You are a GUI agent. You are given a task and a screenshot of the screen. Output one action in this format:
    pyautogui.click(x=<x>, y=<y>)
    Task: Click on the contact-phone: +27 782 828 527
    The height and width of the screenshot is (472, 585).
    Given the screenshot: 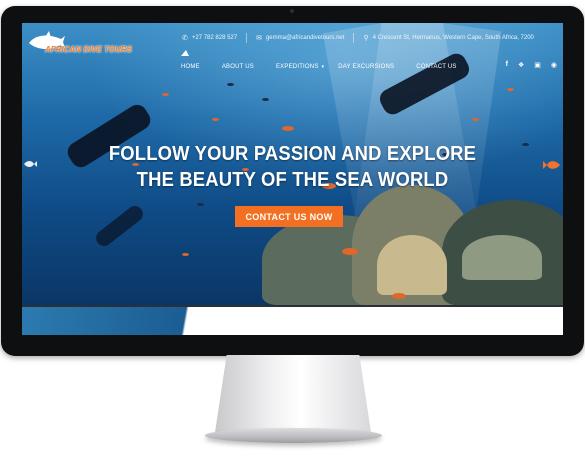 What is the action you would take?
    pyautogui.click(x=214, y=38)
    